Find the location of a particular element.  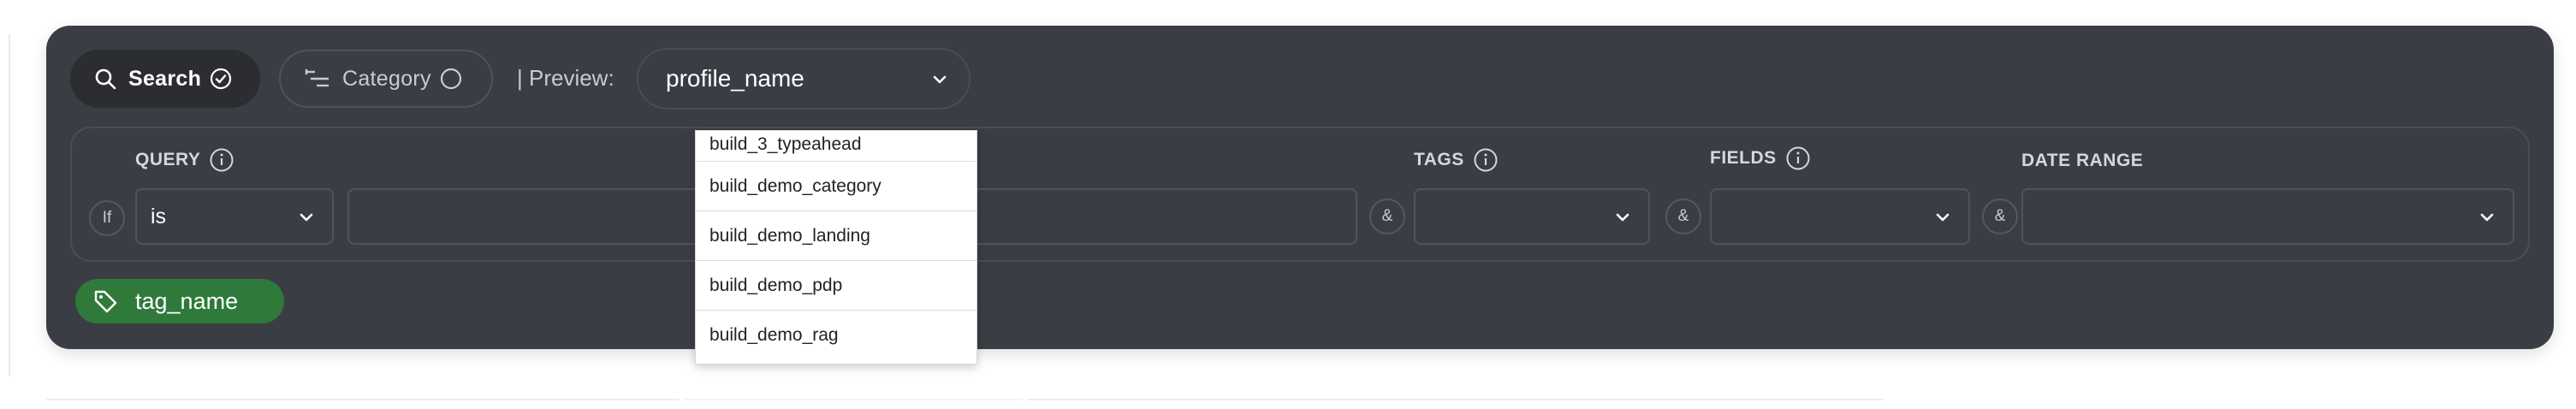

tag-chip-label: tag_name is located at coordinates (187, 300).